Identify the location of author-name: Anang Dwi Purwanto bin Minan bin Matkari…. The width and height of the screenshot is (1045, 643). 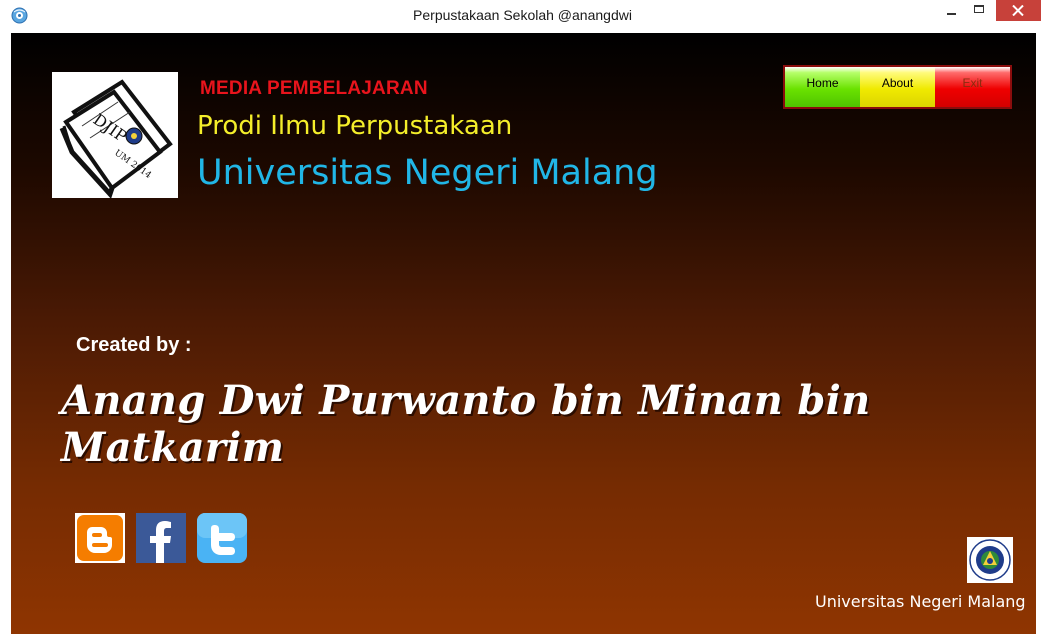
(466, 424).